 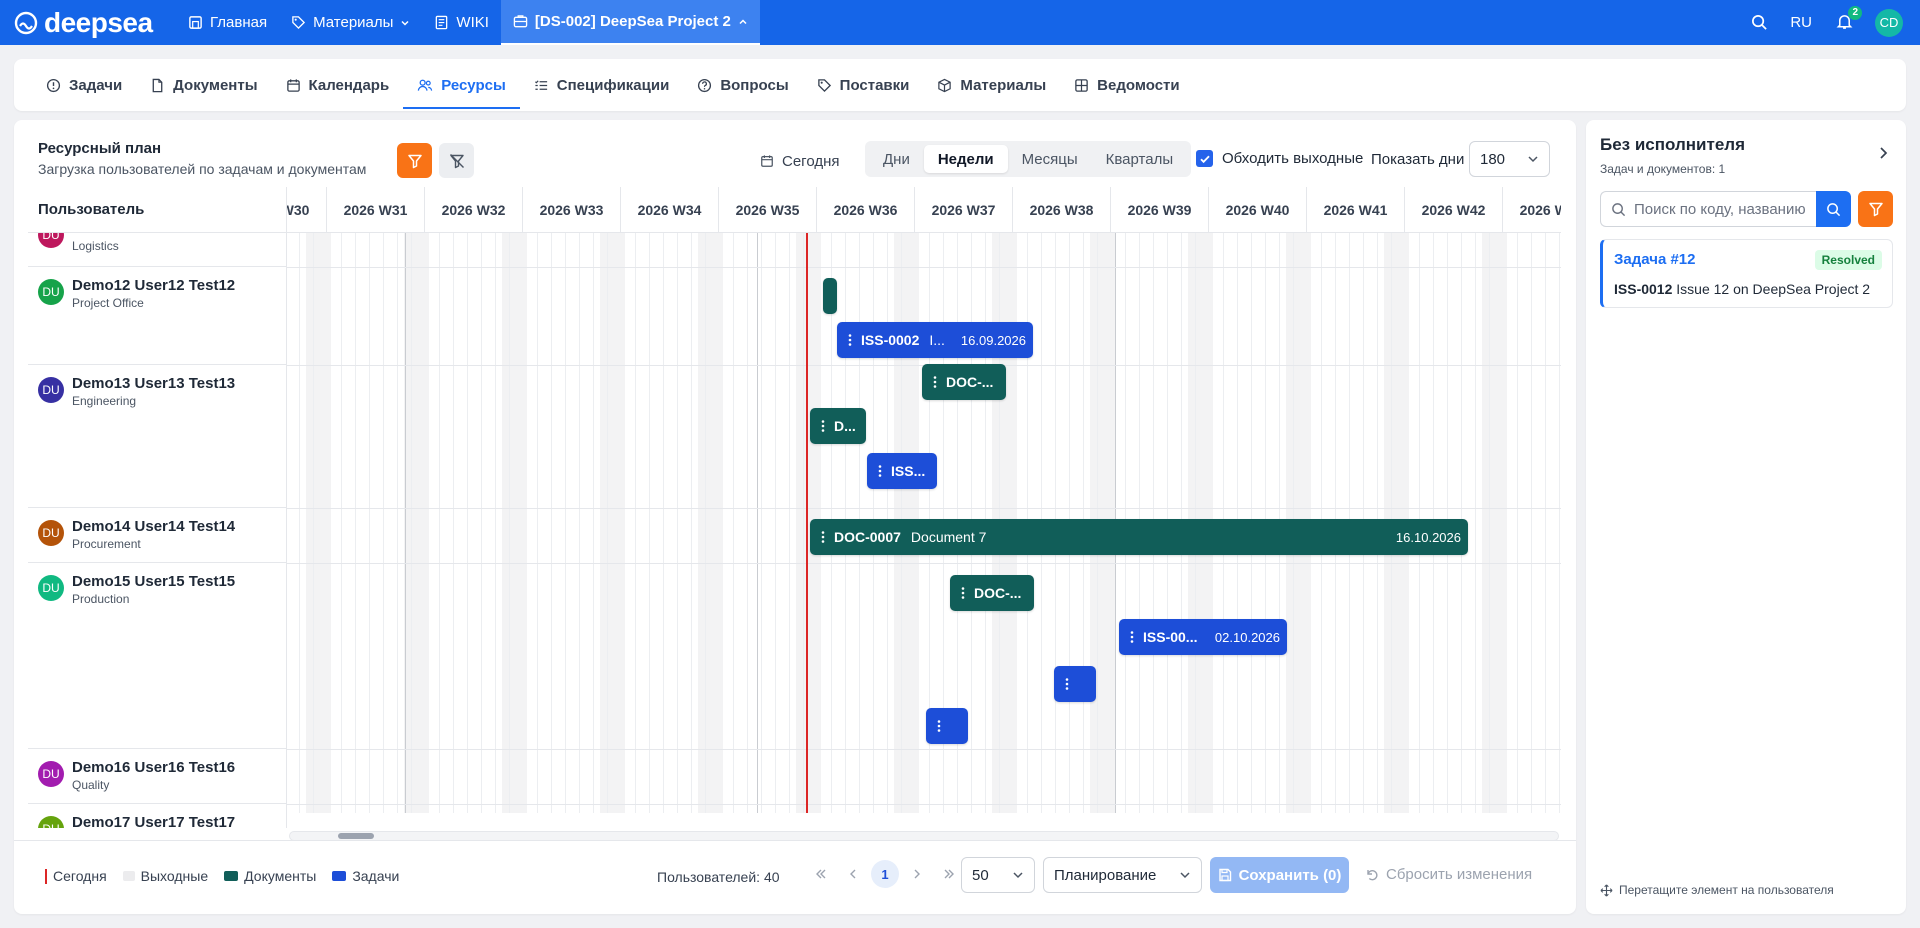 I want to click on tab-statements: Ведомости, so click(x=1126, y=85).